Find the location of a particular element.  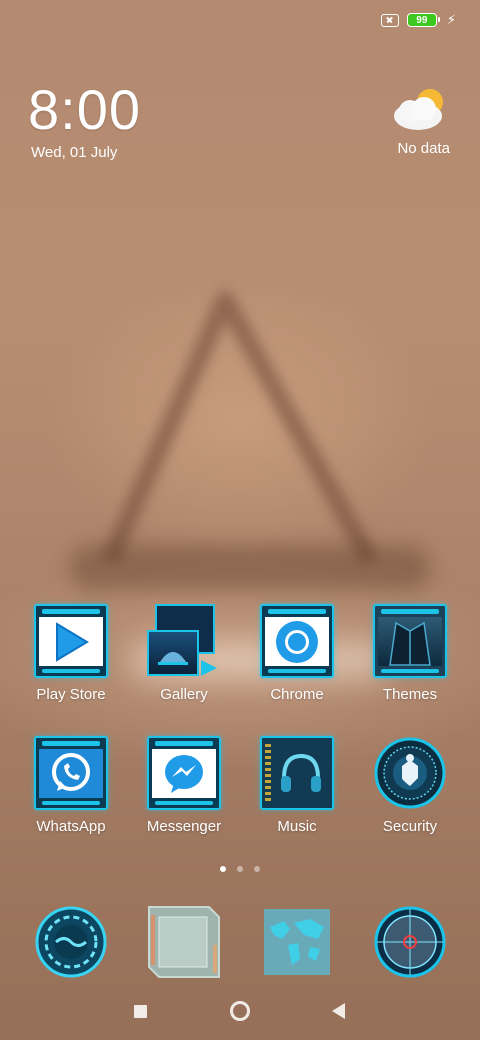

app-label: Chrome is located at coordinates (297, 694).